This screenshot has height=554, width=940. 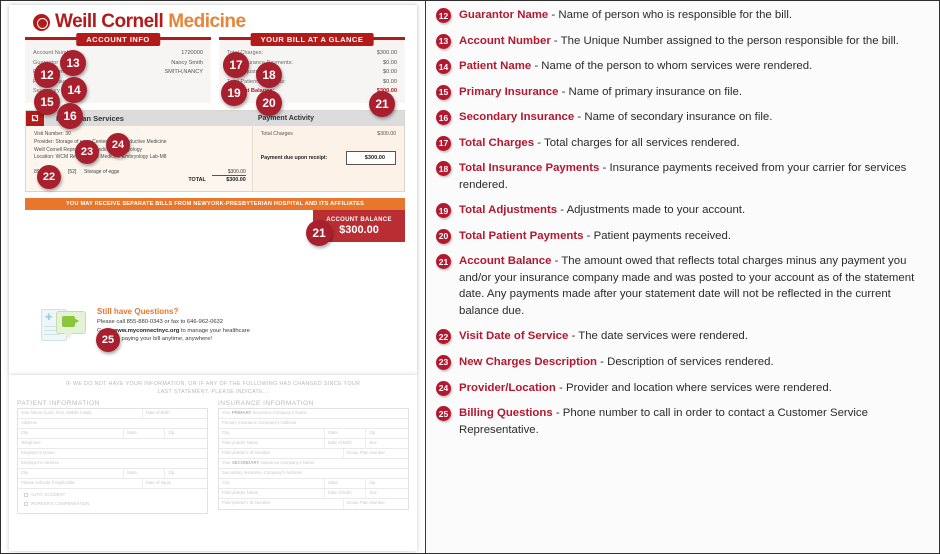 I want to click on legend-term: Visit Date of Service, so click(x=514, y=336).